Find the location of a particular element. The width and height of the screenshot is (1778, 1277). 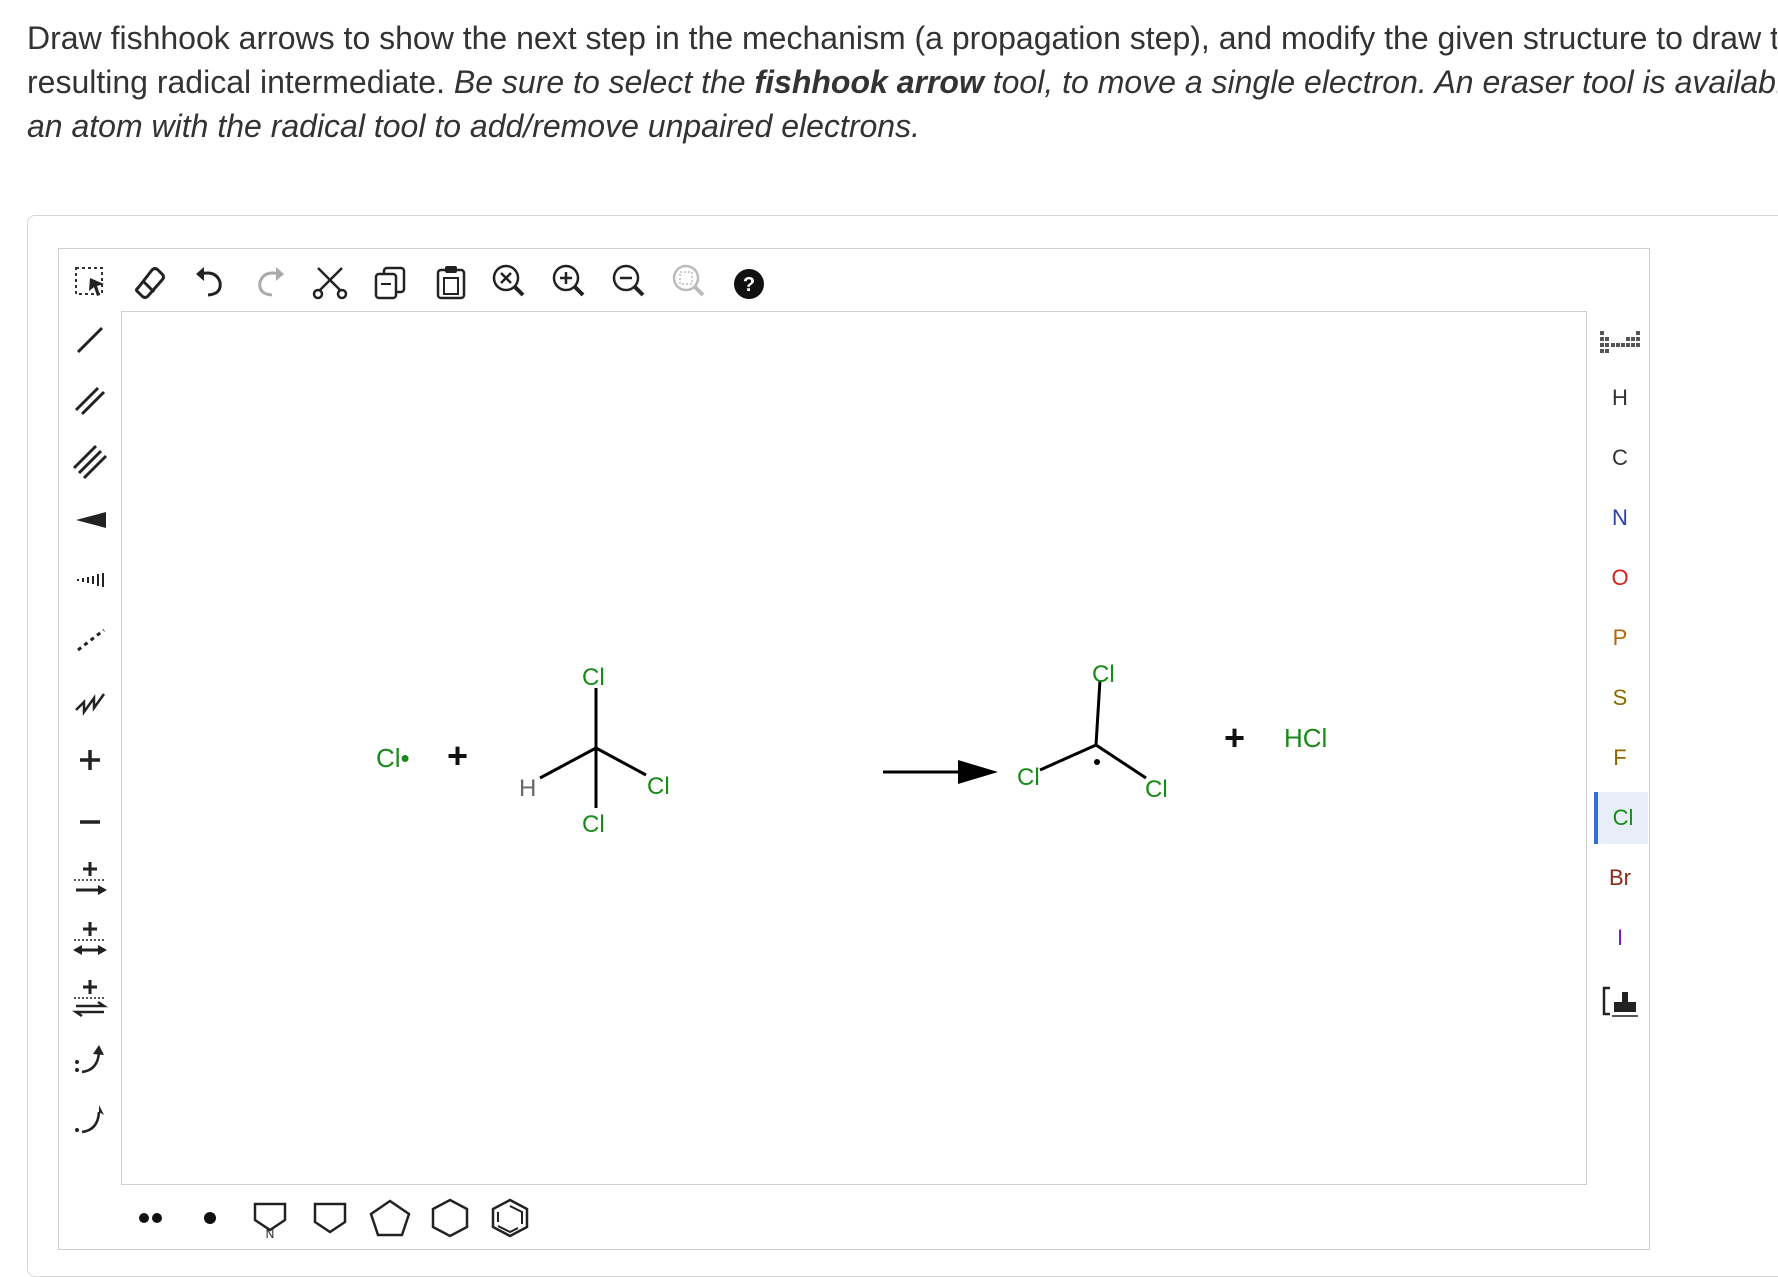

reaction-arrow is located at coordinates (940, 772).